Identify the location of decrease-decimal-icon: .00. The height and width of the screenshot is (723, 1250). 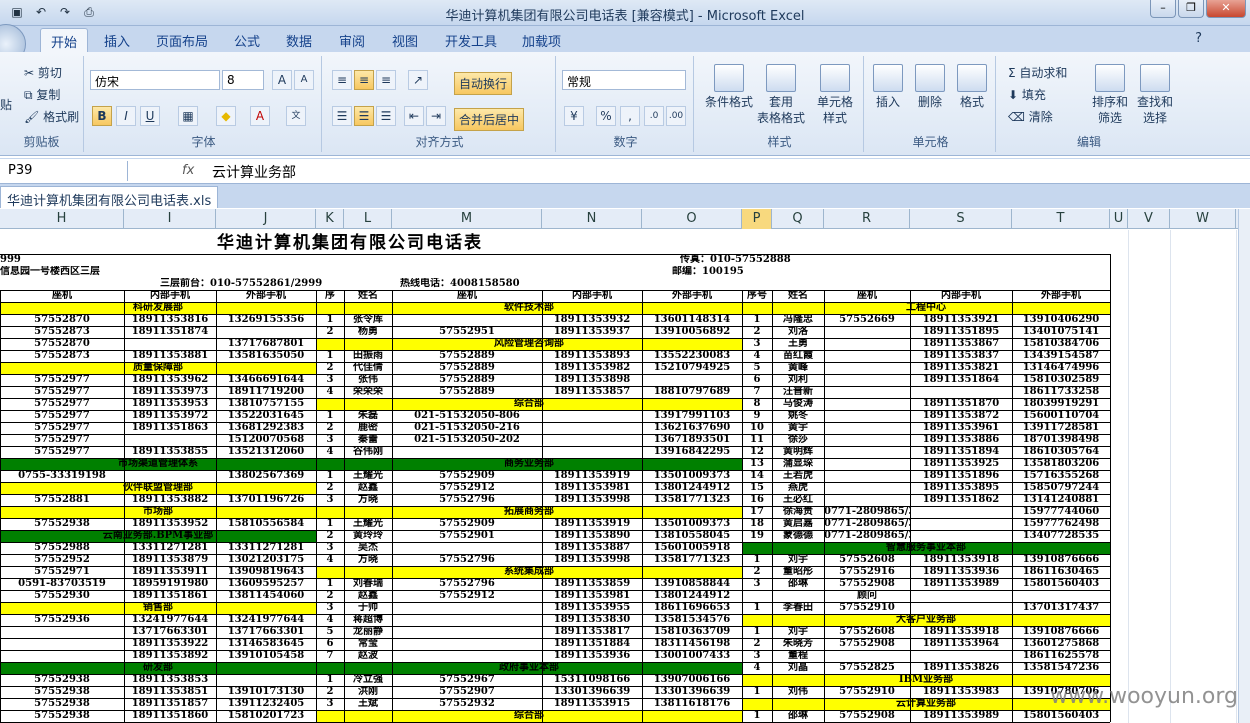
(676, 116).